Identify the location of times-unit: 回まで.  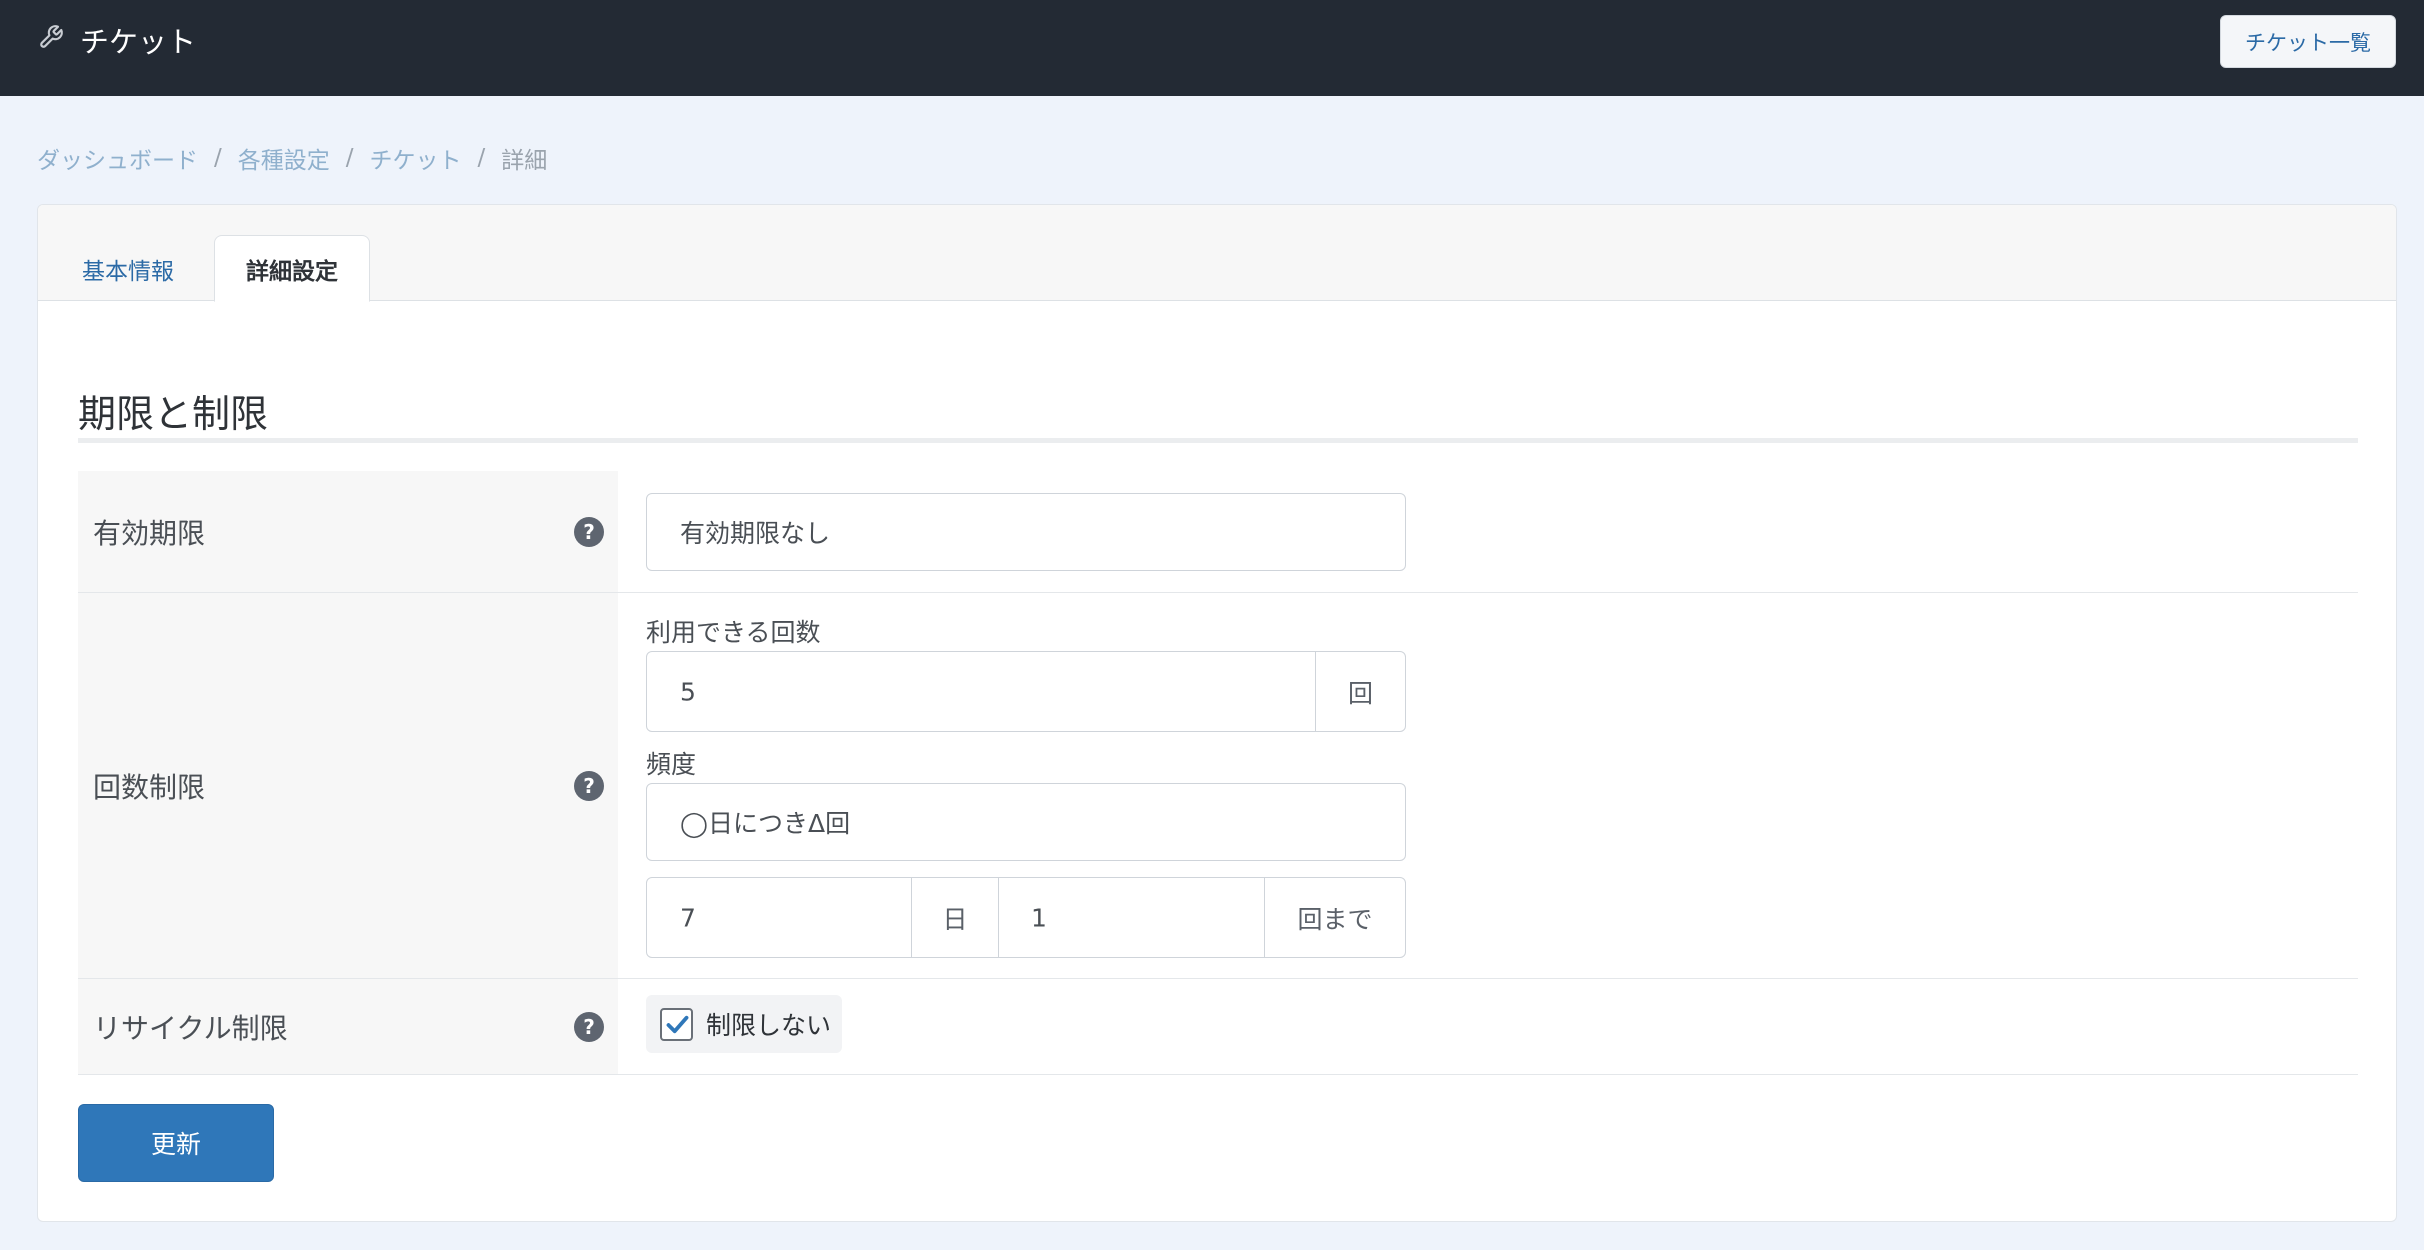
(1334, 917).